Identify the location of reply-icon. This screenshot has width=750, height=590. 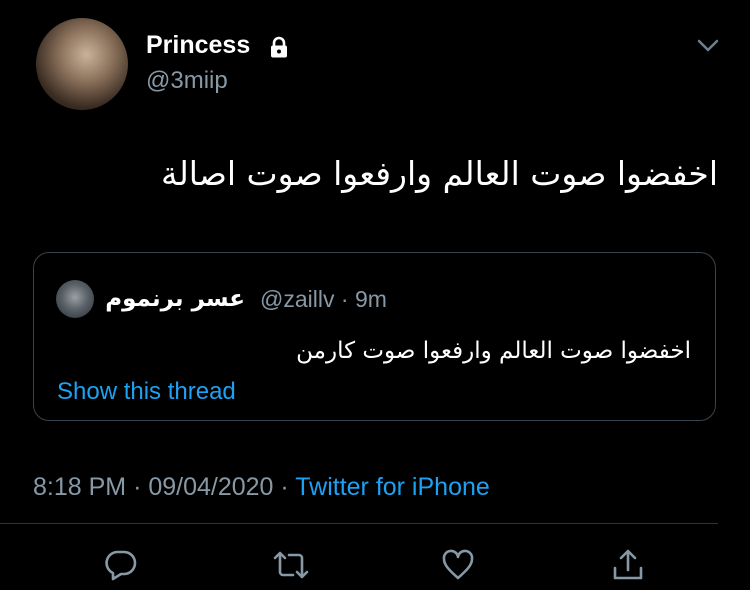
(121, 565).